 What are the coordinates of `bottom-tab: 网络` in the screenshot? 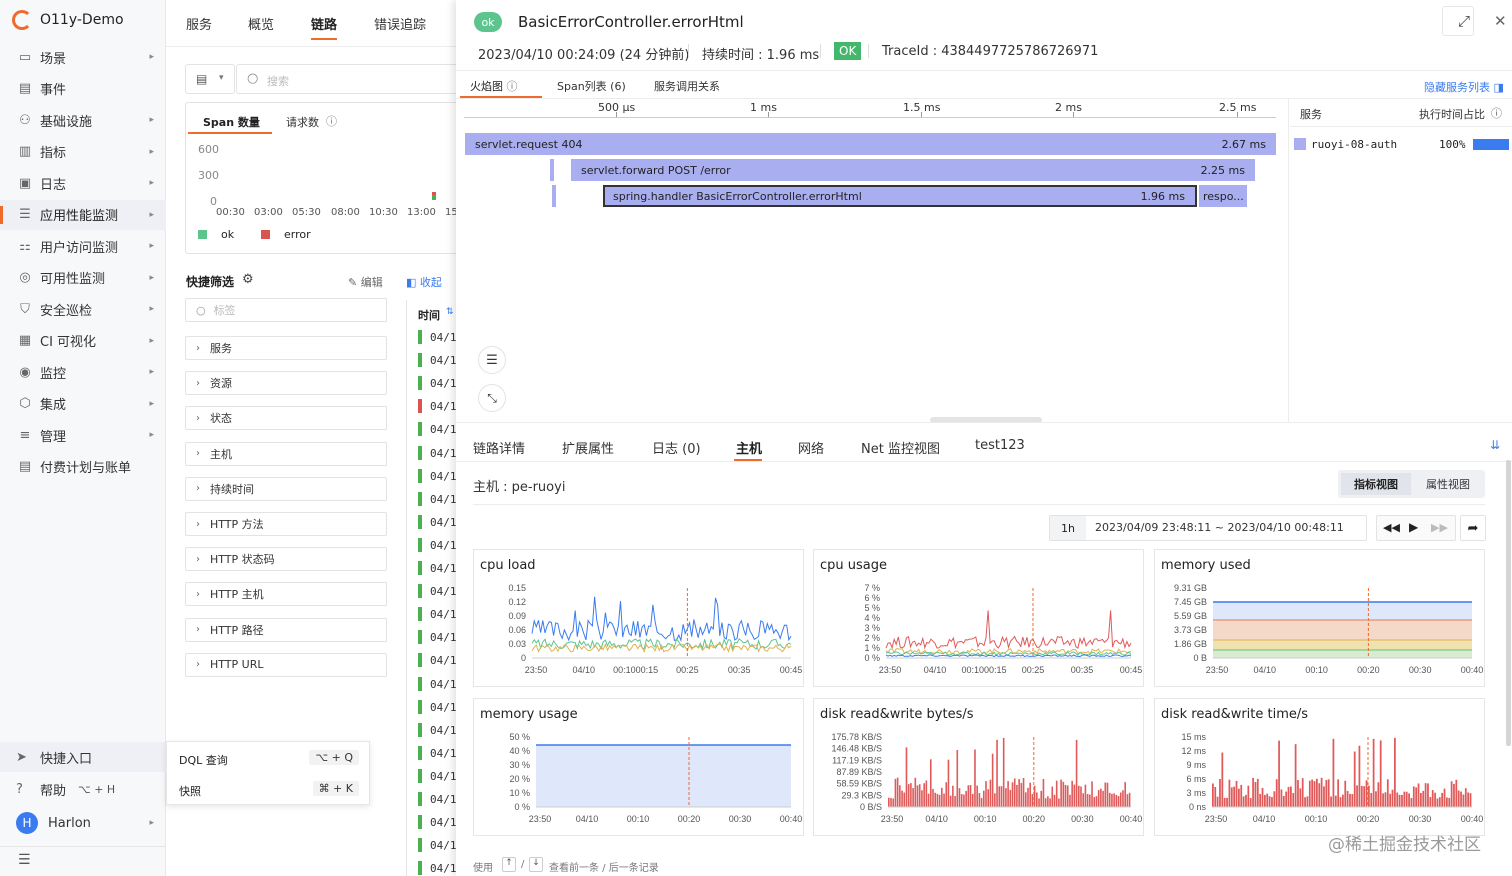 It's located at (811, 447).